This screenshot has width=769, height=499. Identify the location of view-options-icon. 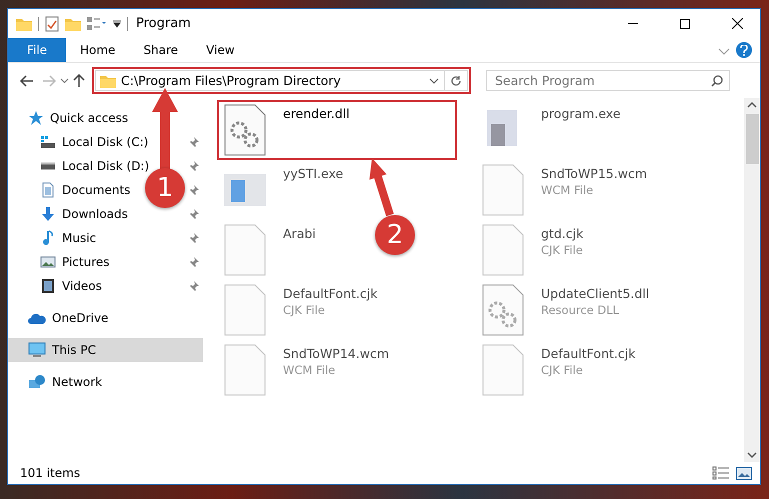
(97, 23).